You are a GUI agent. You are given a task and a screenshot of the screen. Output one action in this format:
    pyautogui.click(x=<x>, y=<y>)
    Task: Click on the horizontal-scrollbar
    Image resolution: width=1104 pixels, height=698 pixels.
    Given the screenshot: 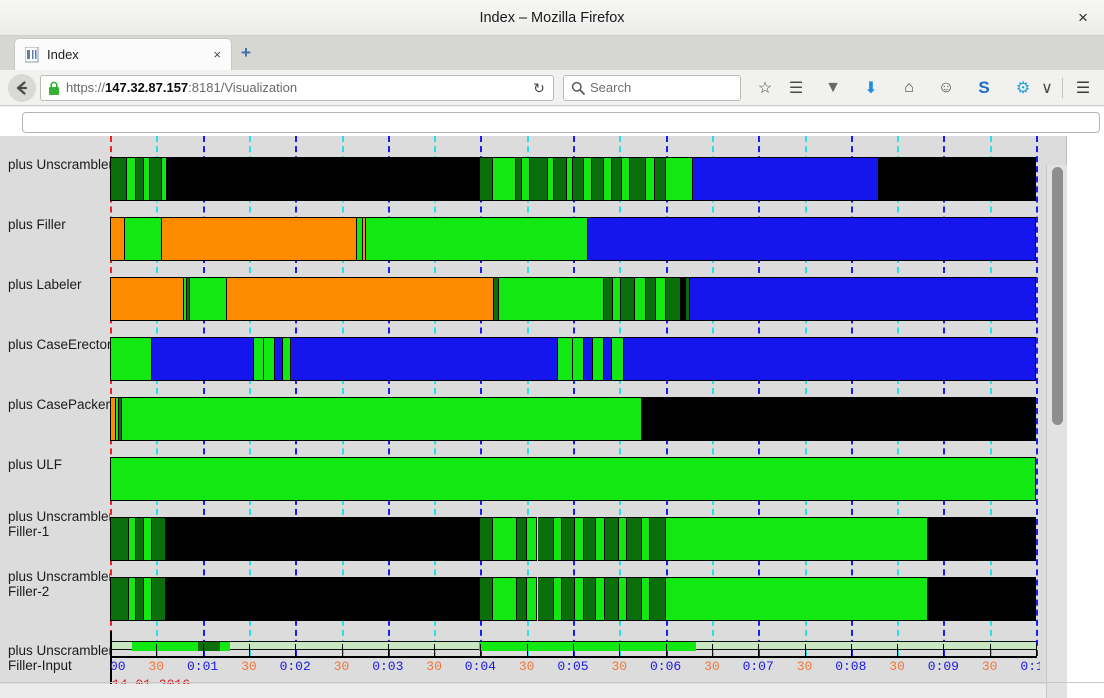 What is the action you would take?
    pyautogui.click(x=523, y=691)
    